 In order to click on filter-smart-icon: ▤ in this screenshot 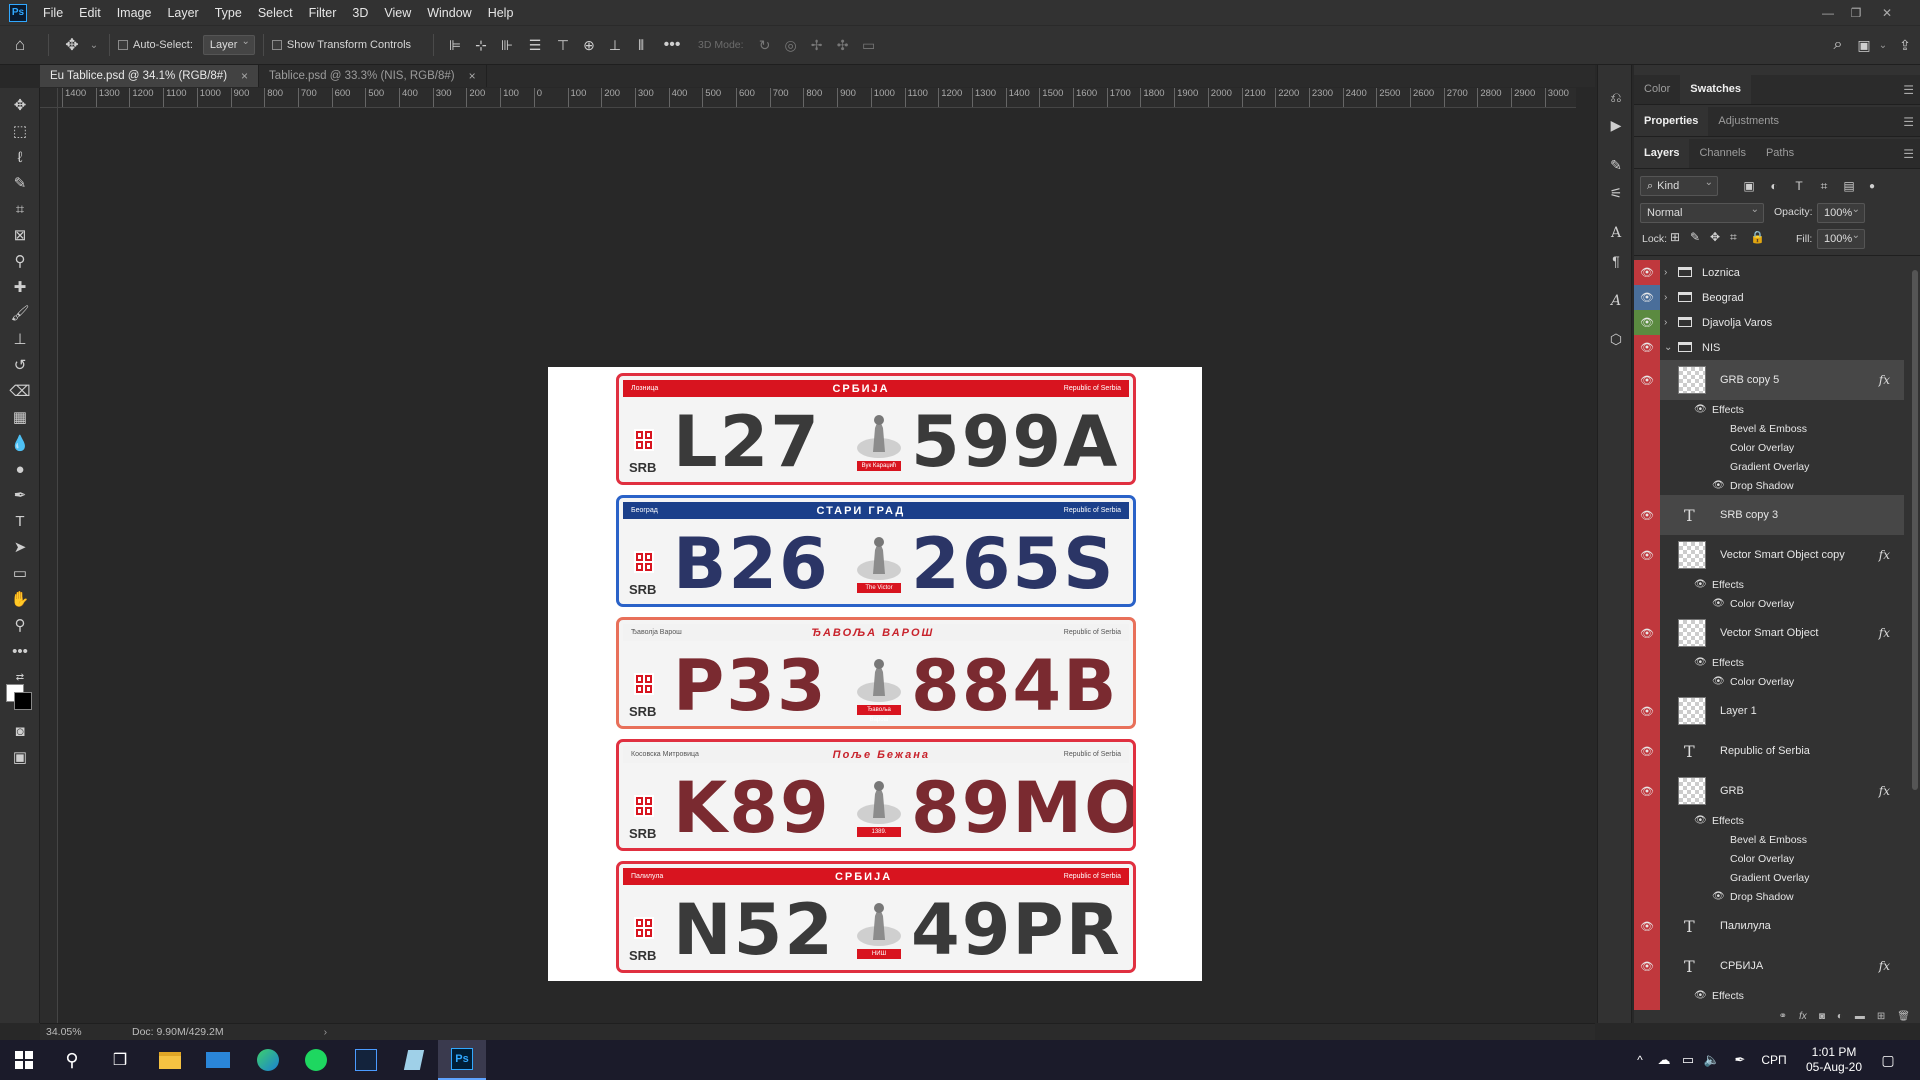, I will do `click(1849, 186)`.